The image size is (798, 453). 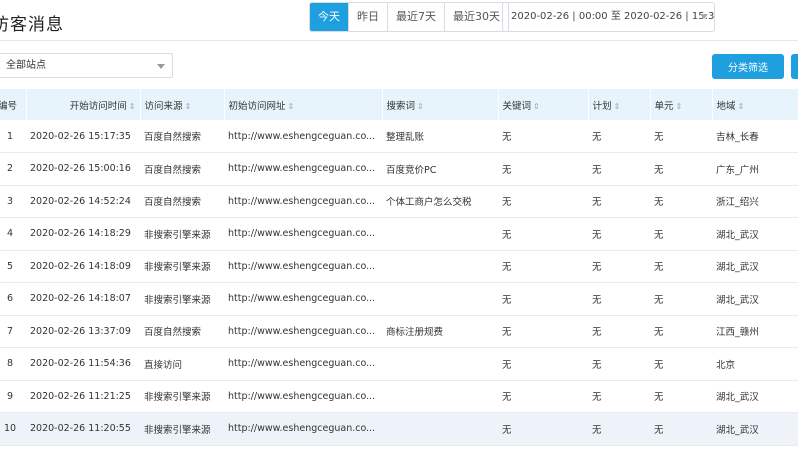 I want to click on cell-search-term: 商标注册规费, so click(x=440, y=331).